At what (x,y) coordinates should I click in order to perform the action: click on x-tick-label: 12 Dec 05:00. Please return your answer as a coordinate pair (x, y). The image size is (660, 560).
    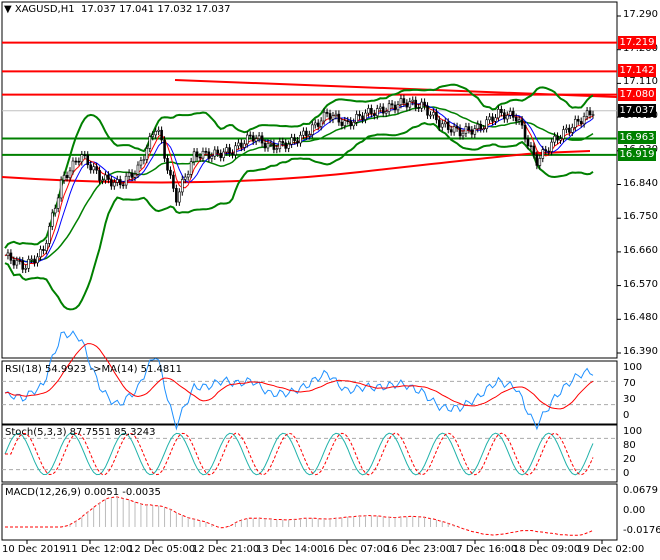
    Looking at the image, I should click on (162, 549).